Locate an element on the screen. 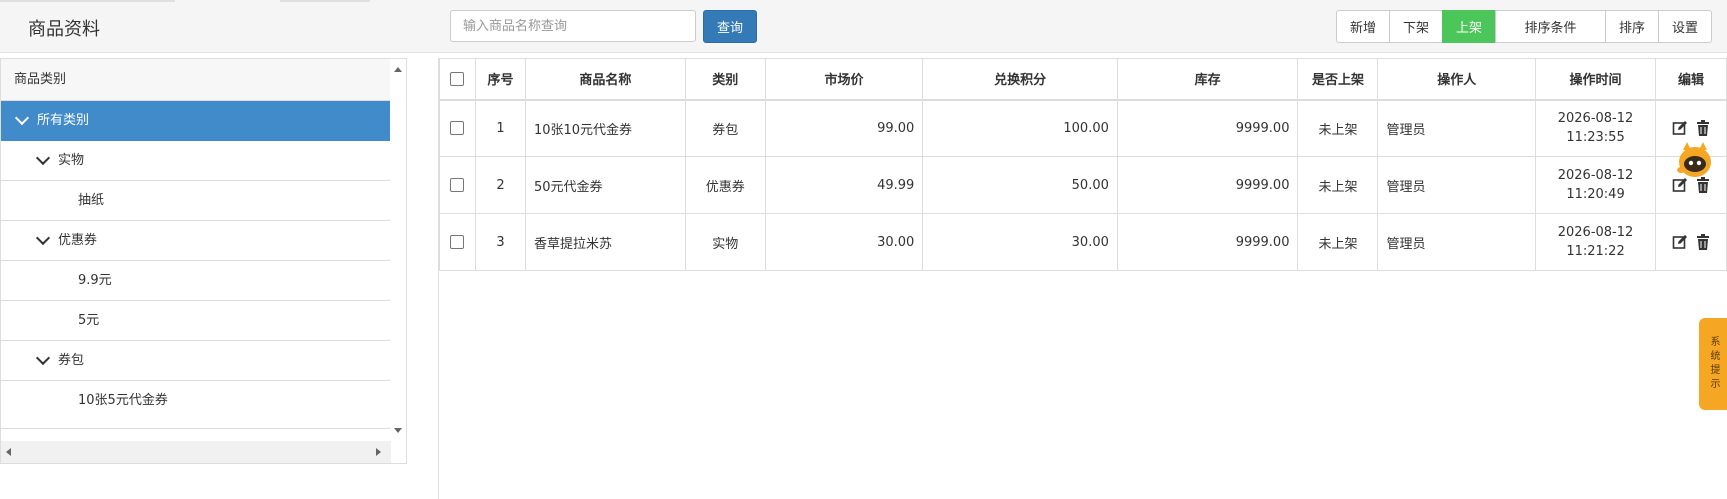 This screenshot has height=499, width=1727. tree-node-physical: 实物 is located at coordinates (195, 161).